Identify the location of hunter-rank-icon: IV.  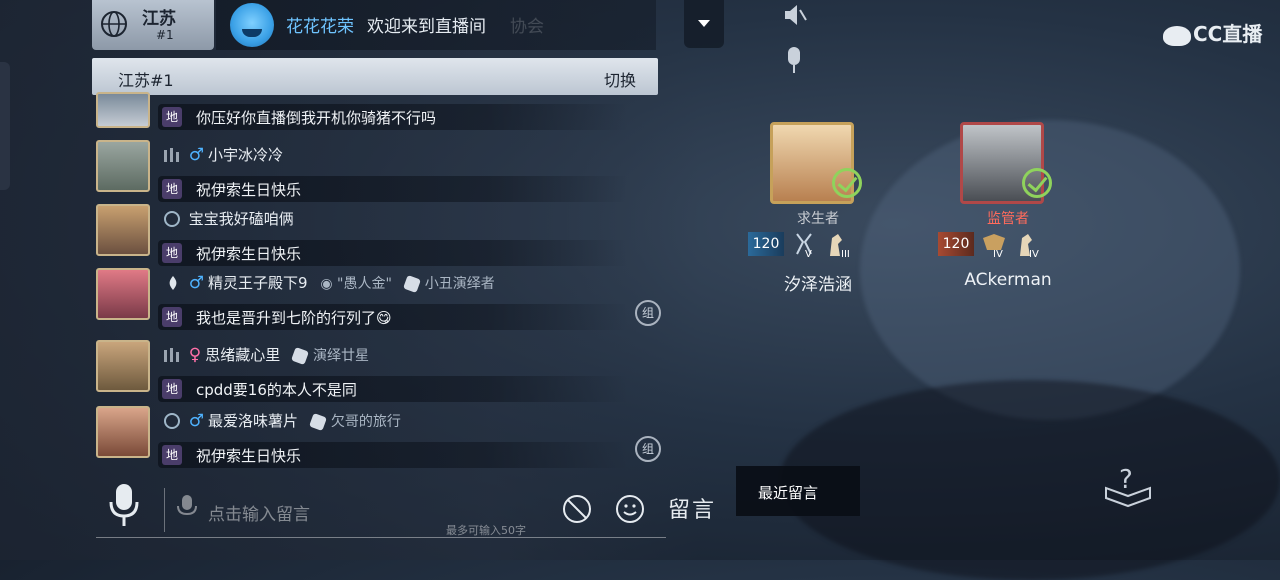
(1029, 246).